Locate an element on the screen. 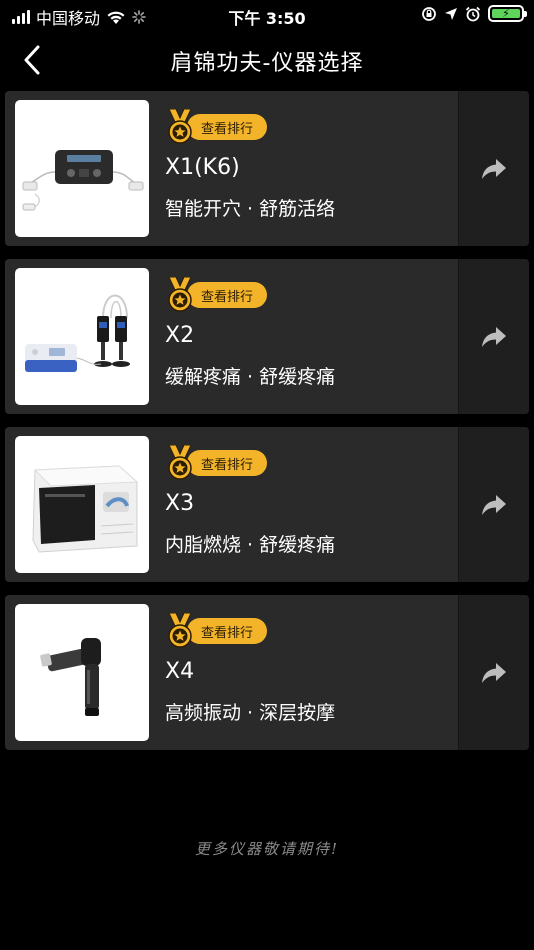  status-bar: 中国移动 下午 3:50 ⚡ is located at coordinates (267, 15).